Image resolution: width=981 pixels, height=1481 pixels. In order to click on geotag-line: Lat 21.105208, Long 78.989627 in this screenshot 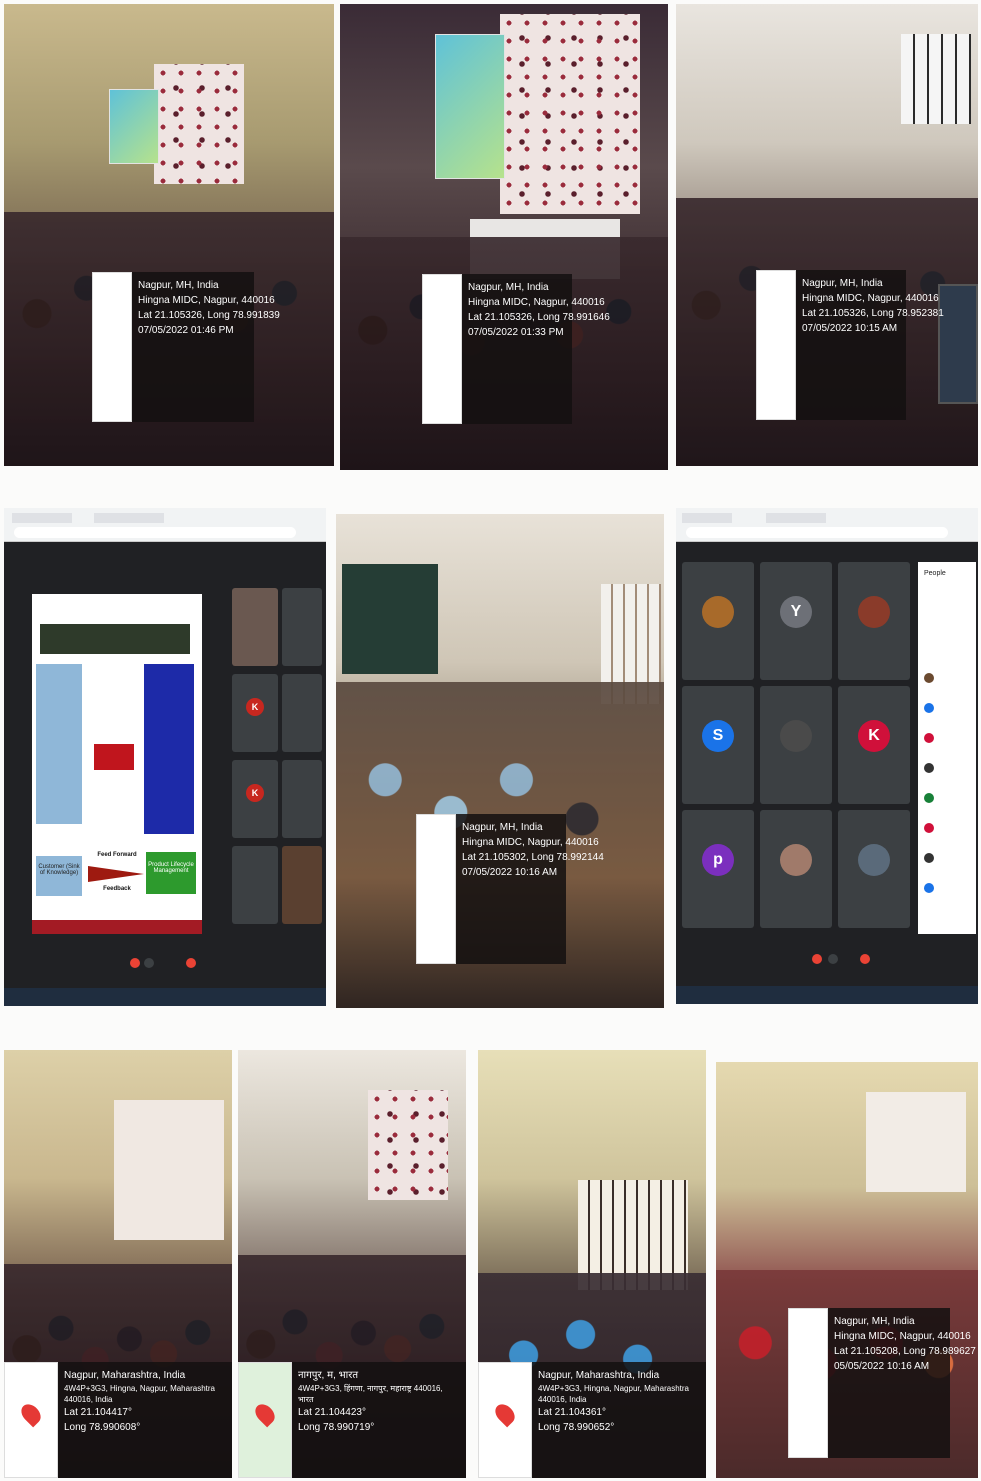, I will do `click(905, 1351)`.